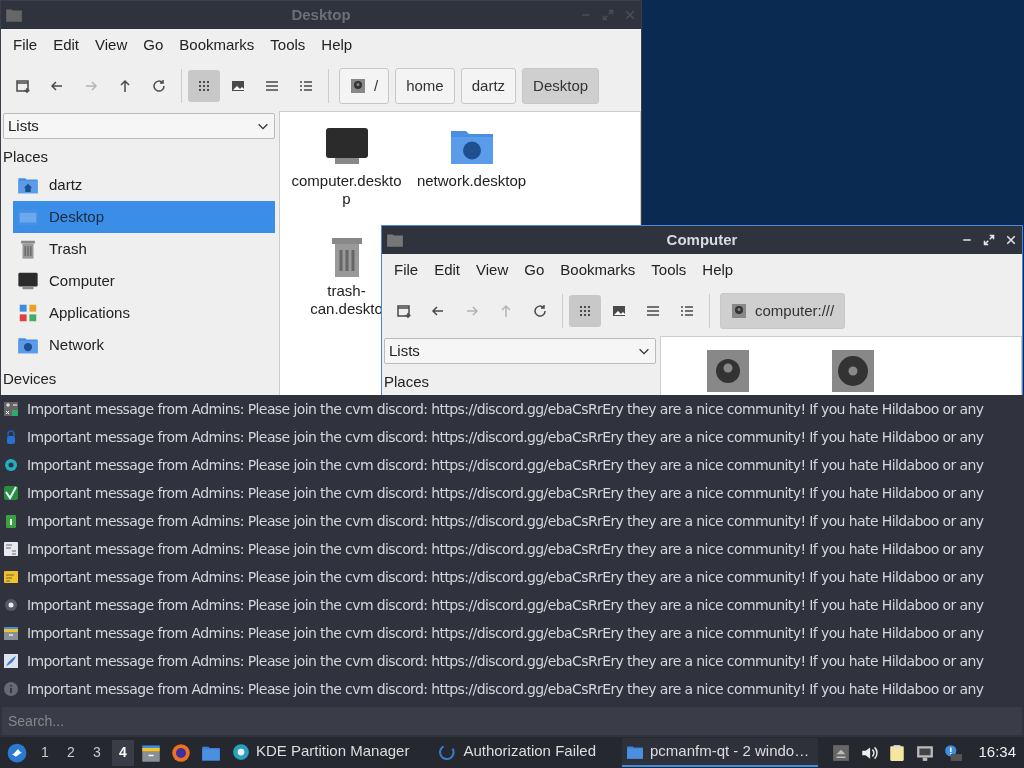  What do you see at coordinates (702, 239) in the screenshot?
I see `window-title: Computer` at bounding box center [702, 239].